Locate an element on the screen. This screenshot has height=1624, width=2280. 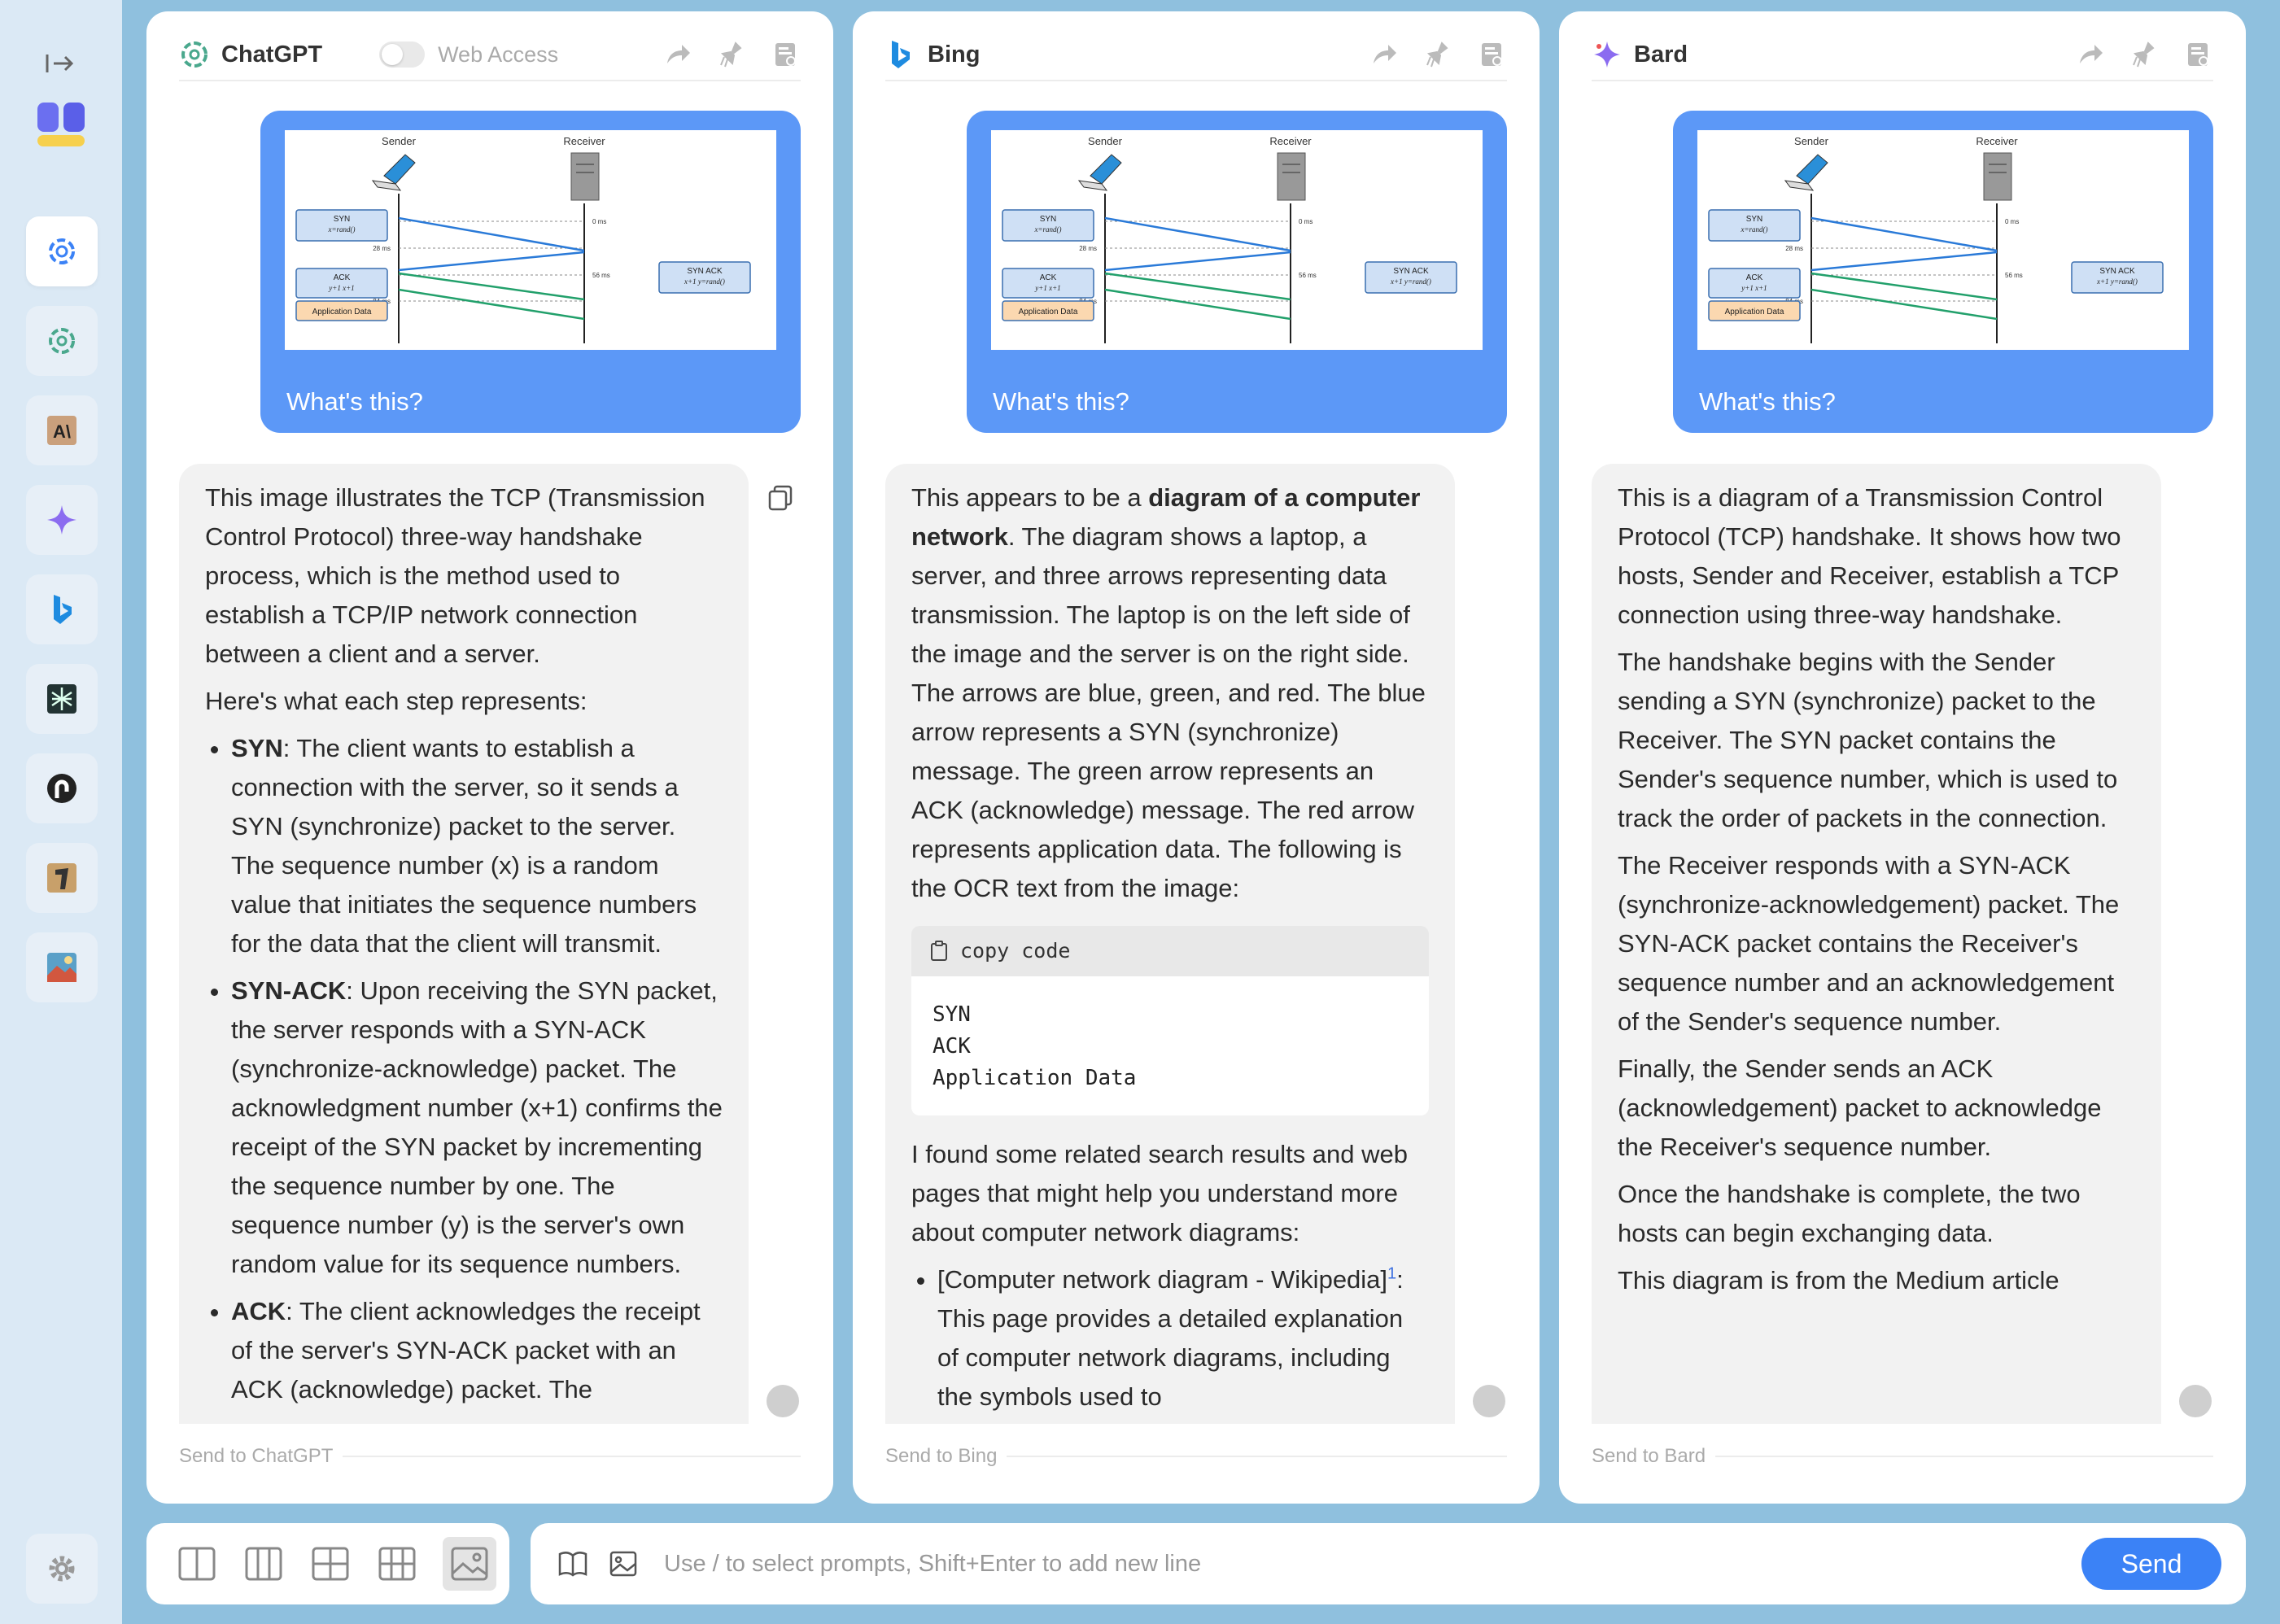
panel-header: ChatGPT Web Access is located at coordinates (490, 55).